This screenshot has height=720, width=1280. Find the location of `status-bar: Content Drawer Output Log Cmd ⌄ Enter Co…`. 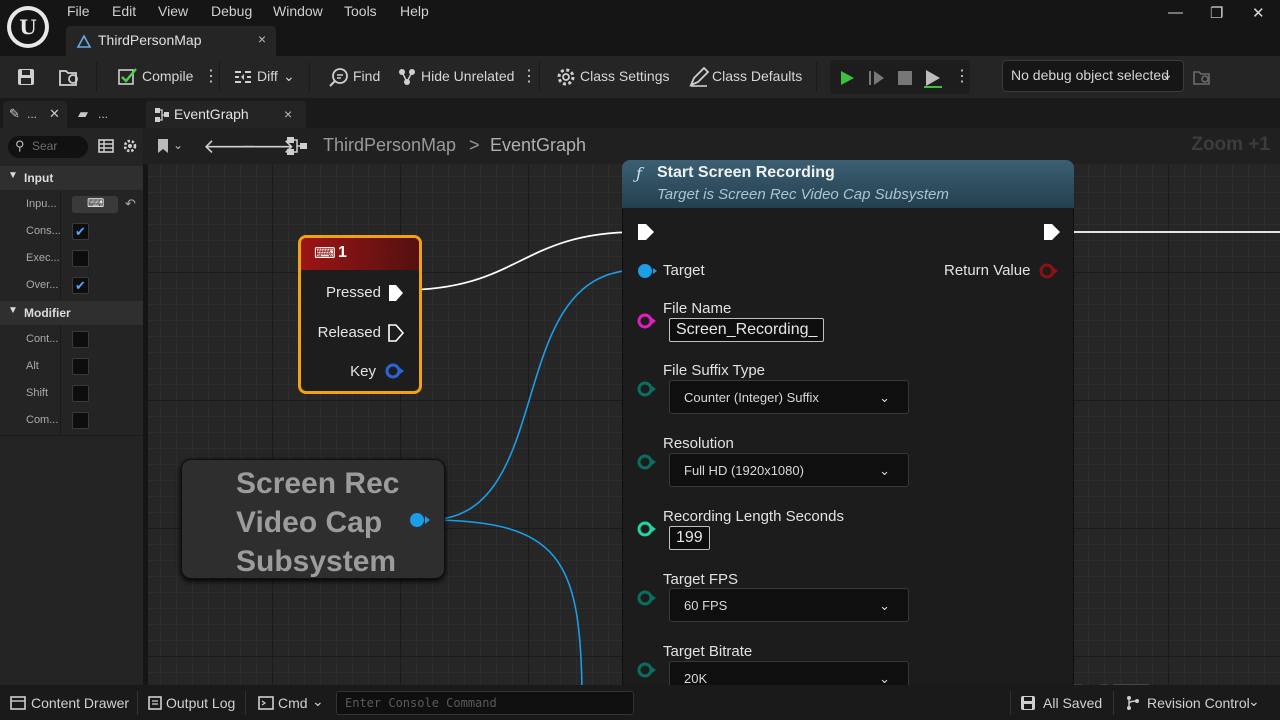

status-bar: Content Drawer Output Log Cmd ⌄ Enter Co… is located at coordinates (640, 702).